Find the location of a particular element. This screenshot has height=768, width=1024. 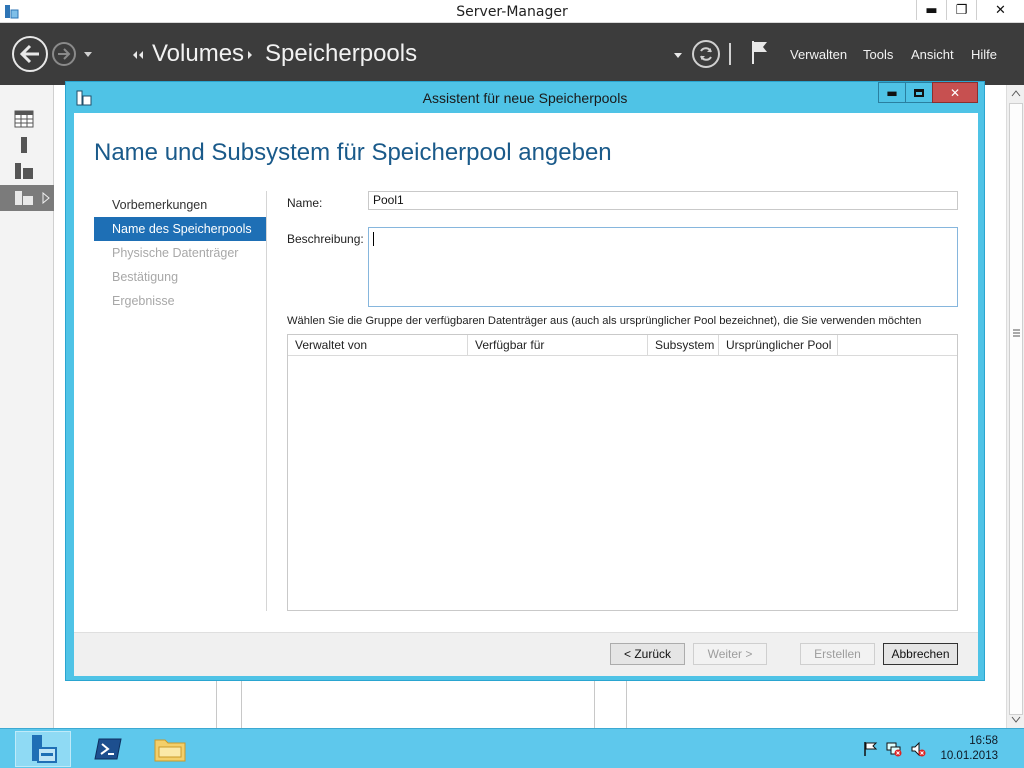

close-button: ✕ is located at coordinates (1000, 10).